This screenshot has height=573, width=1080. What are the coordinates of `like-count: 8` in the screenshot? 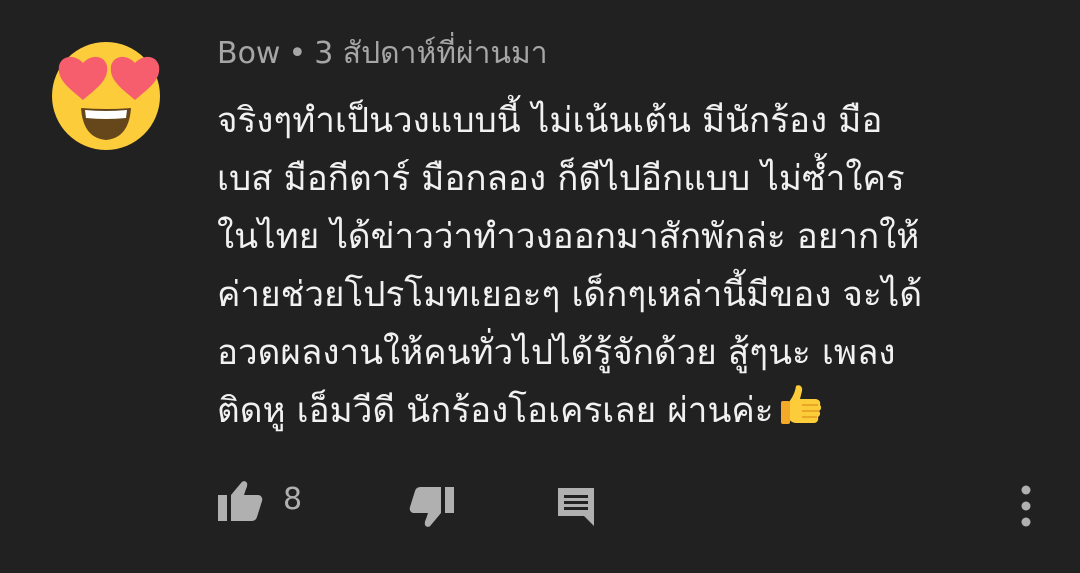 It's located at (293, 499).